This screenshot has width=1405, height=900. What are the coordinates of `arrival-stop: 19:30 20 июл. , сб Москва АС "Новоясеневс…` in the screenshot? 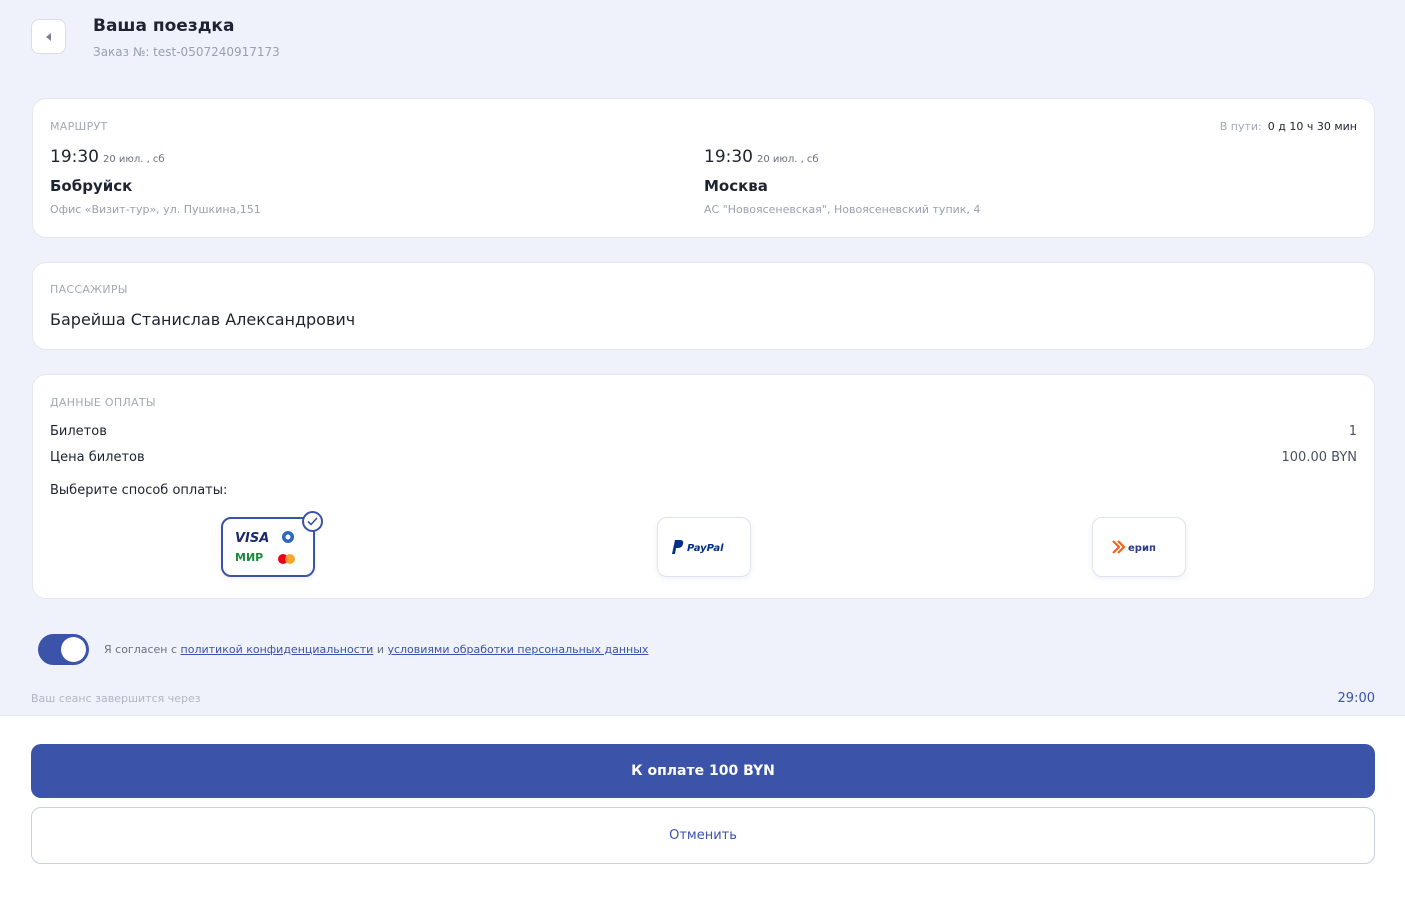 It's located at (842, 181).